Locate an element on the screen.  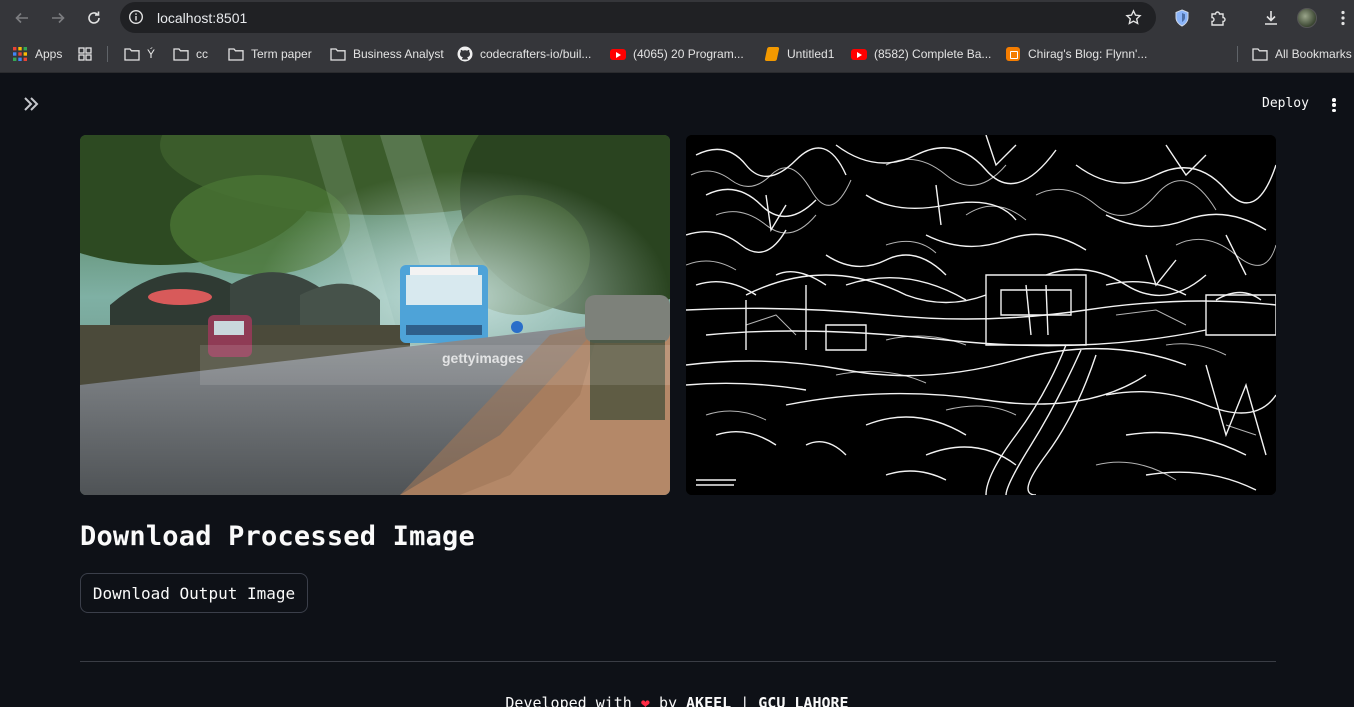
colab-icon is located at coordinates (772, 54).